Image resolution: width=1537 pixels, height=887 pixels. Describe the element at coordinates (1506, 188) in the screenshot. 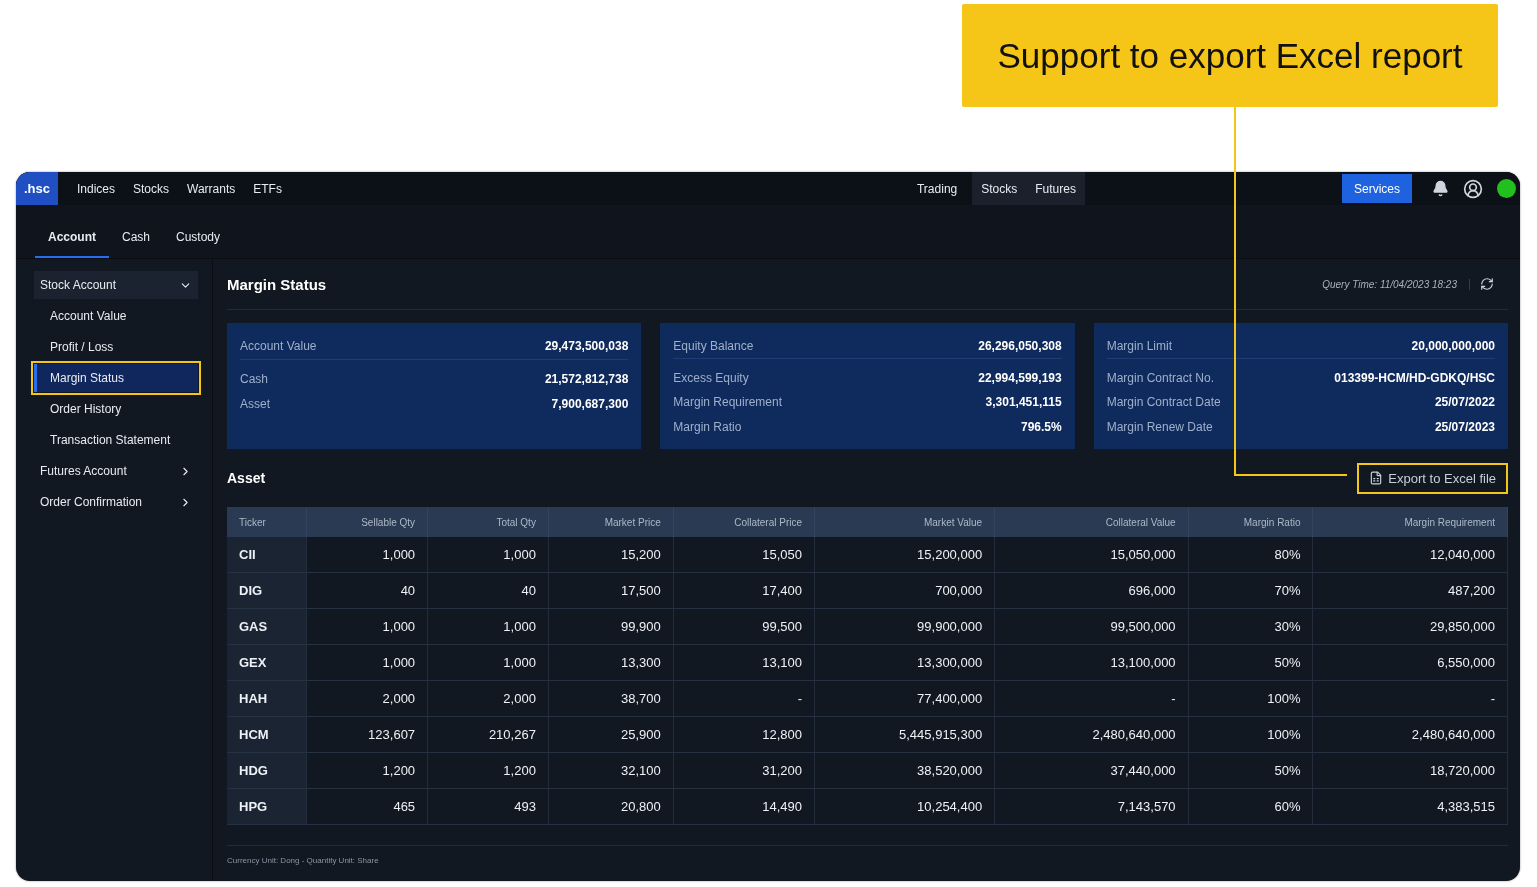

I see `status-dot` at that location.